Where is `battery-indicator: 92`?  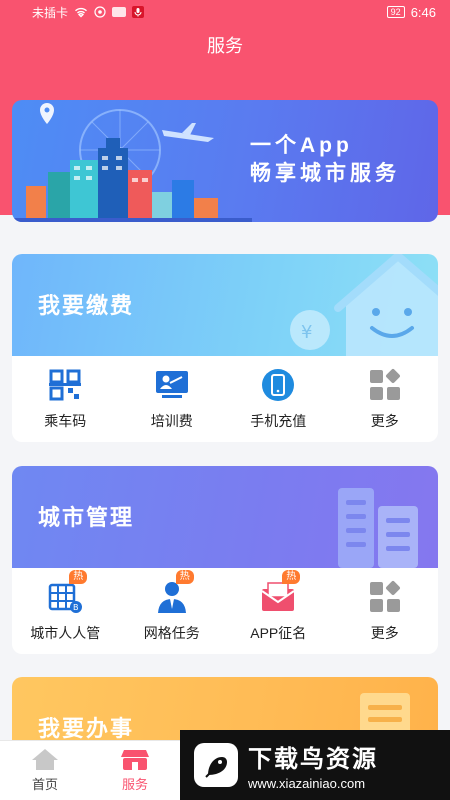 battery-indicator: 92 is located at coordinates (395, 12).